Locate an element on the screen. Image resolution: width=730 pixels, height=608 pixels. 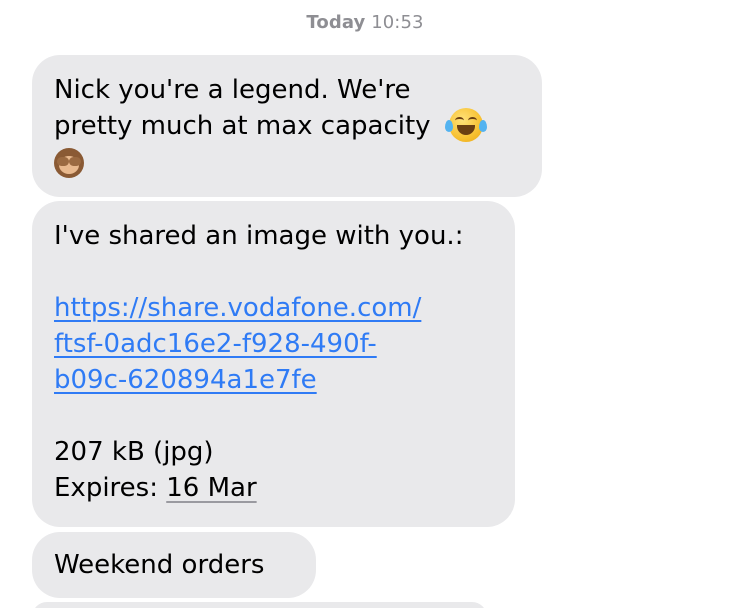
timestamp-day: Today is located at coordinates (336, 22).